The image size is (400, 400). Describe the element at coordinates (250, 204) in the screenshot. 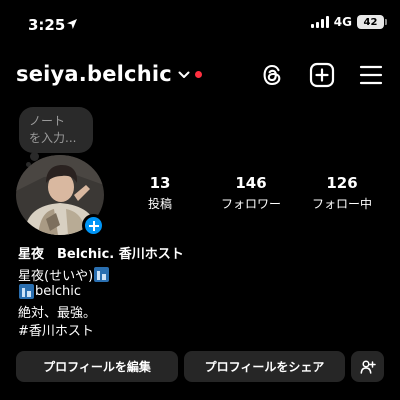

I see `followers-label: フォロワー` at that location.